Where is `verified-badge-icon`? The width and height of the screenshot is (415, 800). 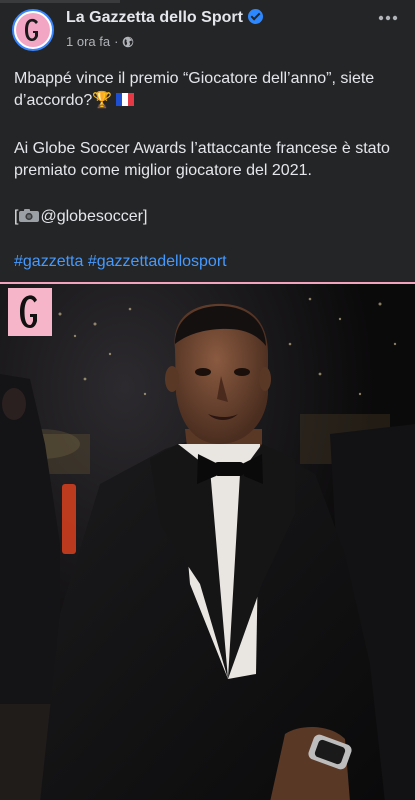 verified-badge-icon is located at coordinates (255, 16).